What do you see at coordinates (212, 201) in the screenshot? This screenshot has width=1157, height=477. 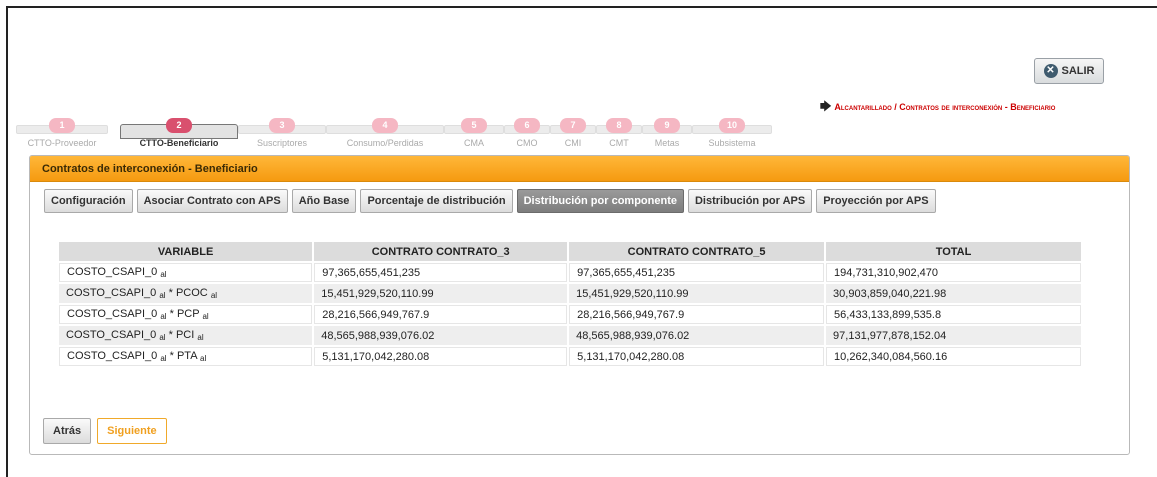 I see `tab-asociar-contrato: Asociar Contrato con APS` at bounding box center [212, 201].